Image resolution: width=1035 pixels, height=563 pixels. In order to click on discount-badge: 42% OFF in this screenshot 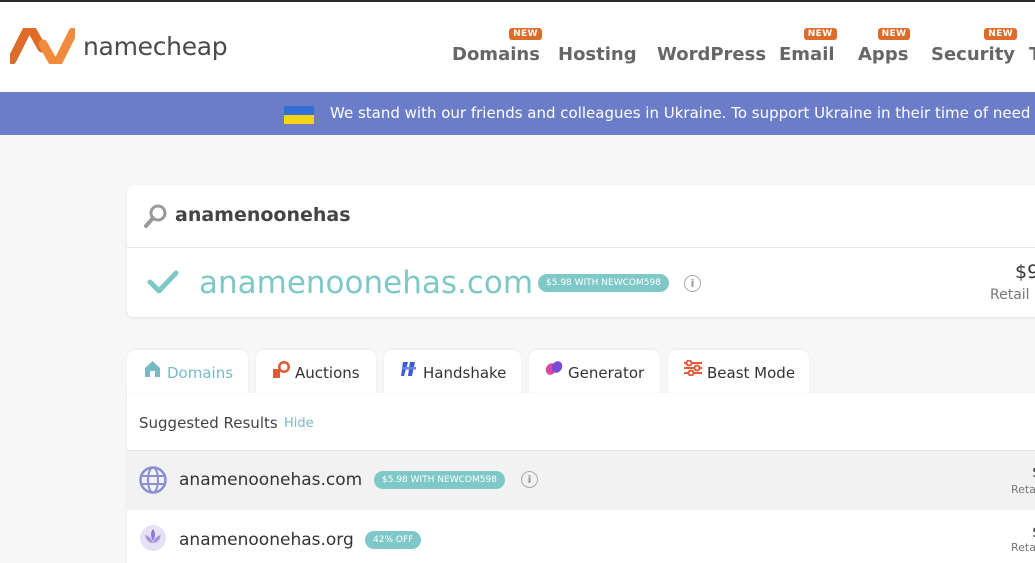, I will do `click(393, 540)`.